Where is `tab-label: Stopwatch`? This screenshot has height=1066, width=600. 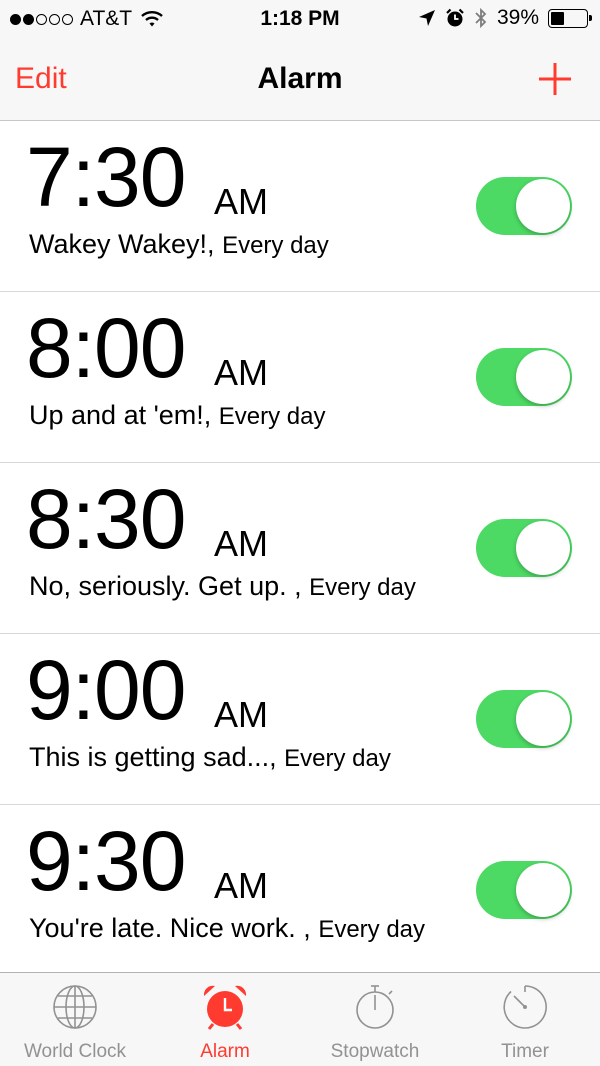
tab-label: Stopwatch is located at coordinates (375, 1051).